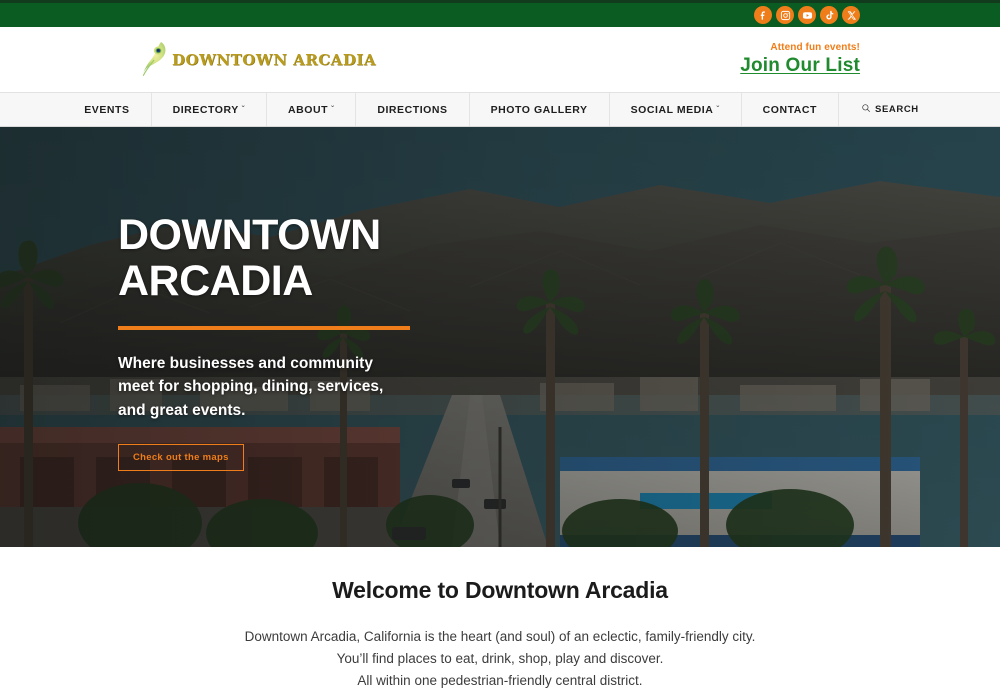  What do you see at coordinates (815, 47) in the screenshot?
I see `join-kicker: Attend fun events!` at bounding box center [815, 47].